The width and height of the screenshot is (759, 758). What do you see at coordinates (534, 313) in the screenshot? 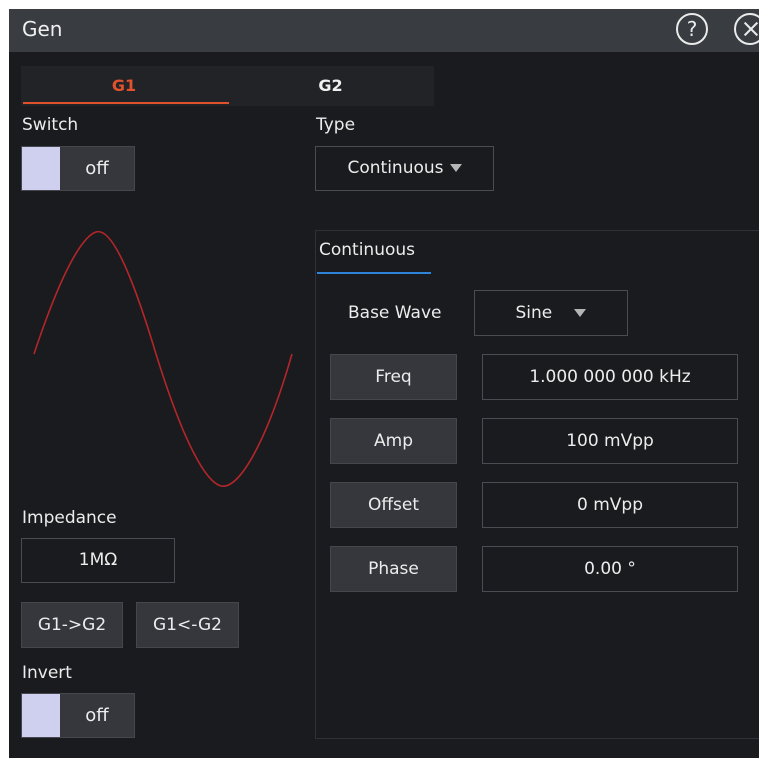
I see `base-wave-value: Sine` at bounding box center [534, 313].